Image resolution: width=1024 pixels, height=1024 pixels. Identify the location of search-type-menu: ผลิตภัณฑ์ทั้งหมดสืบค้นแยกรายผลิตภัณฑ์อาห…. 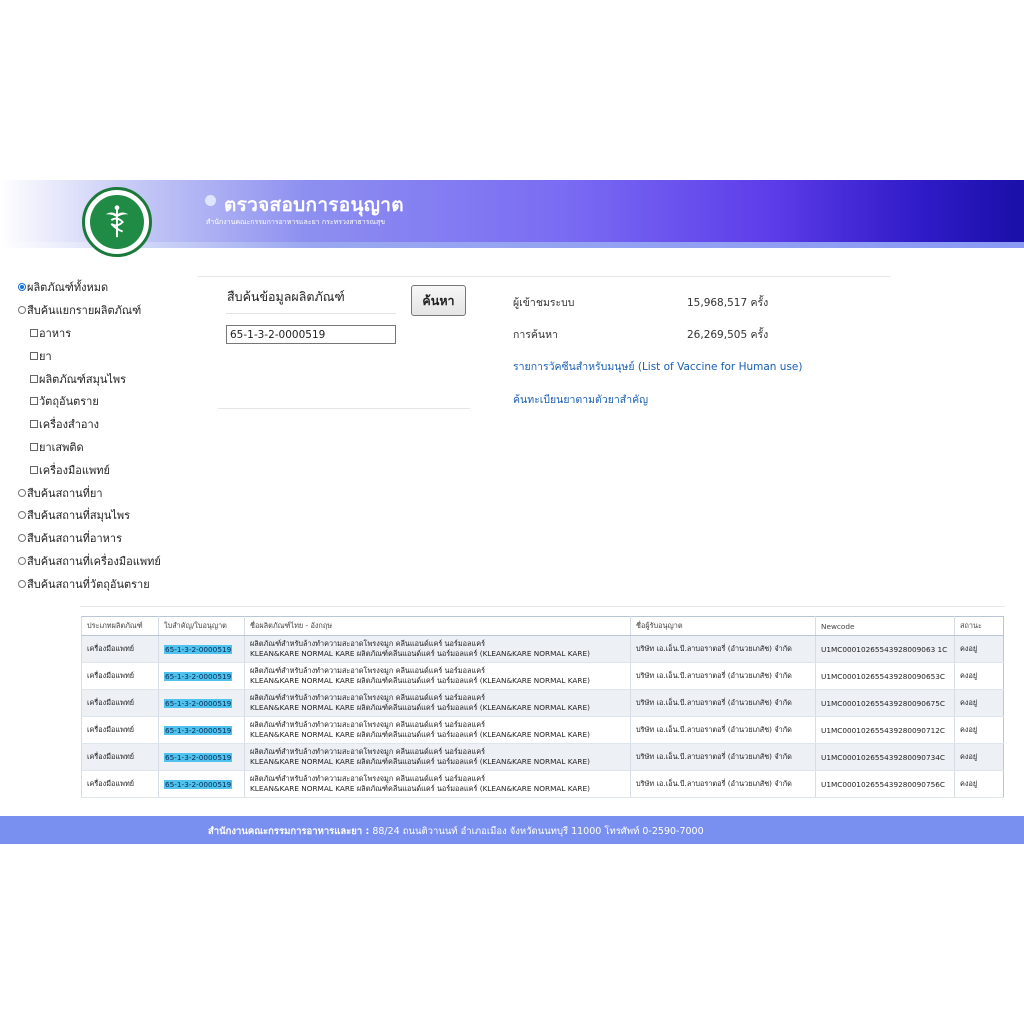
(108, 435).